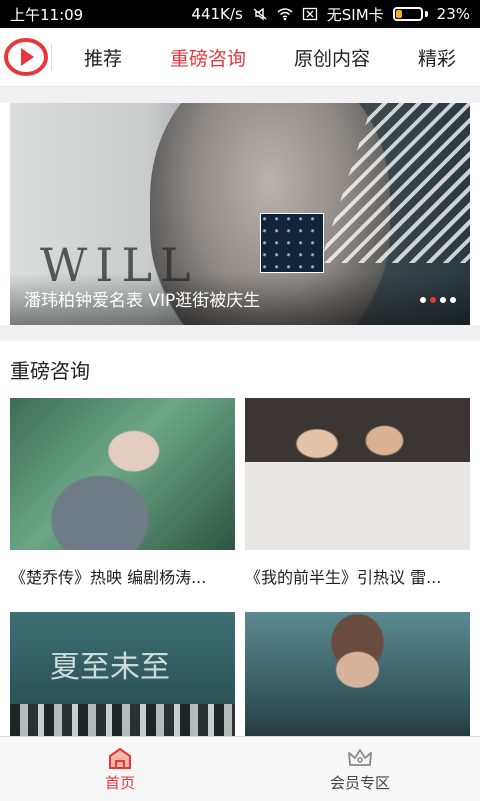  Describe the element at coordinates (285, 14) in the screenshot. I see `wifi-icon` at that location.